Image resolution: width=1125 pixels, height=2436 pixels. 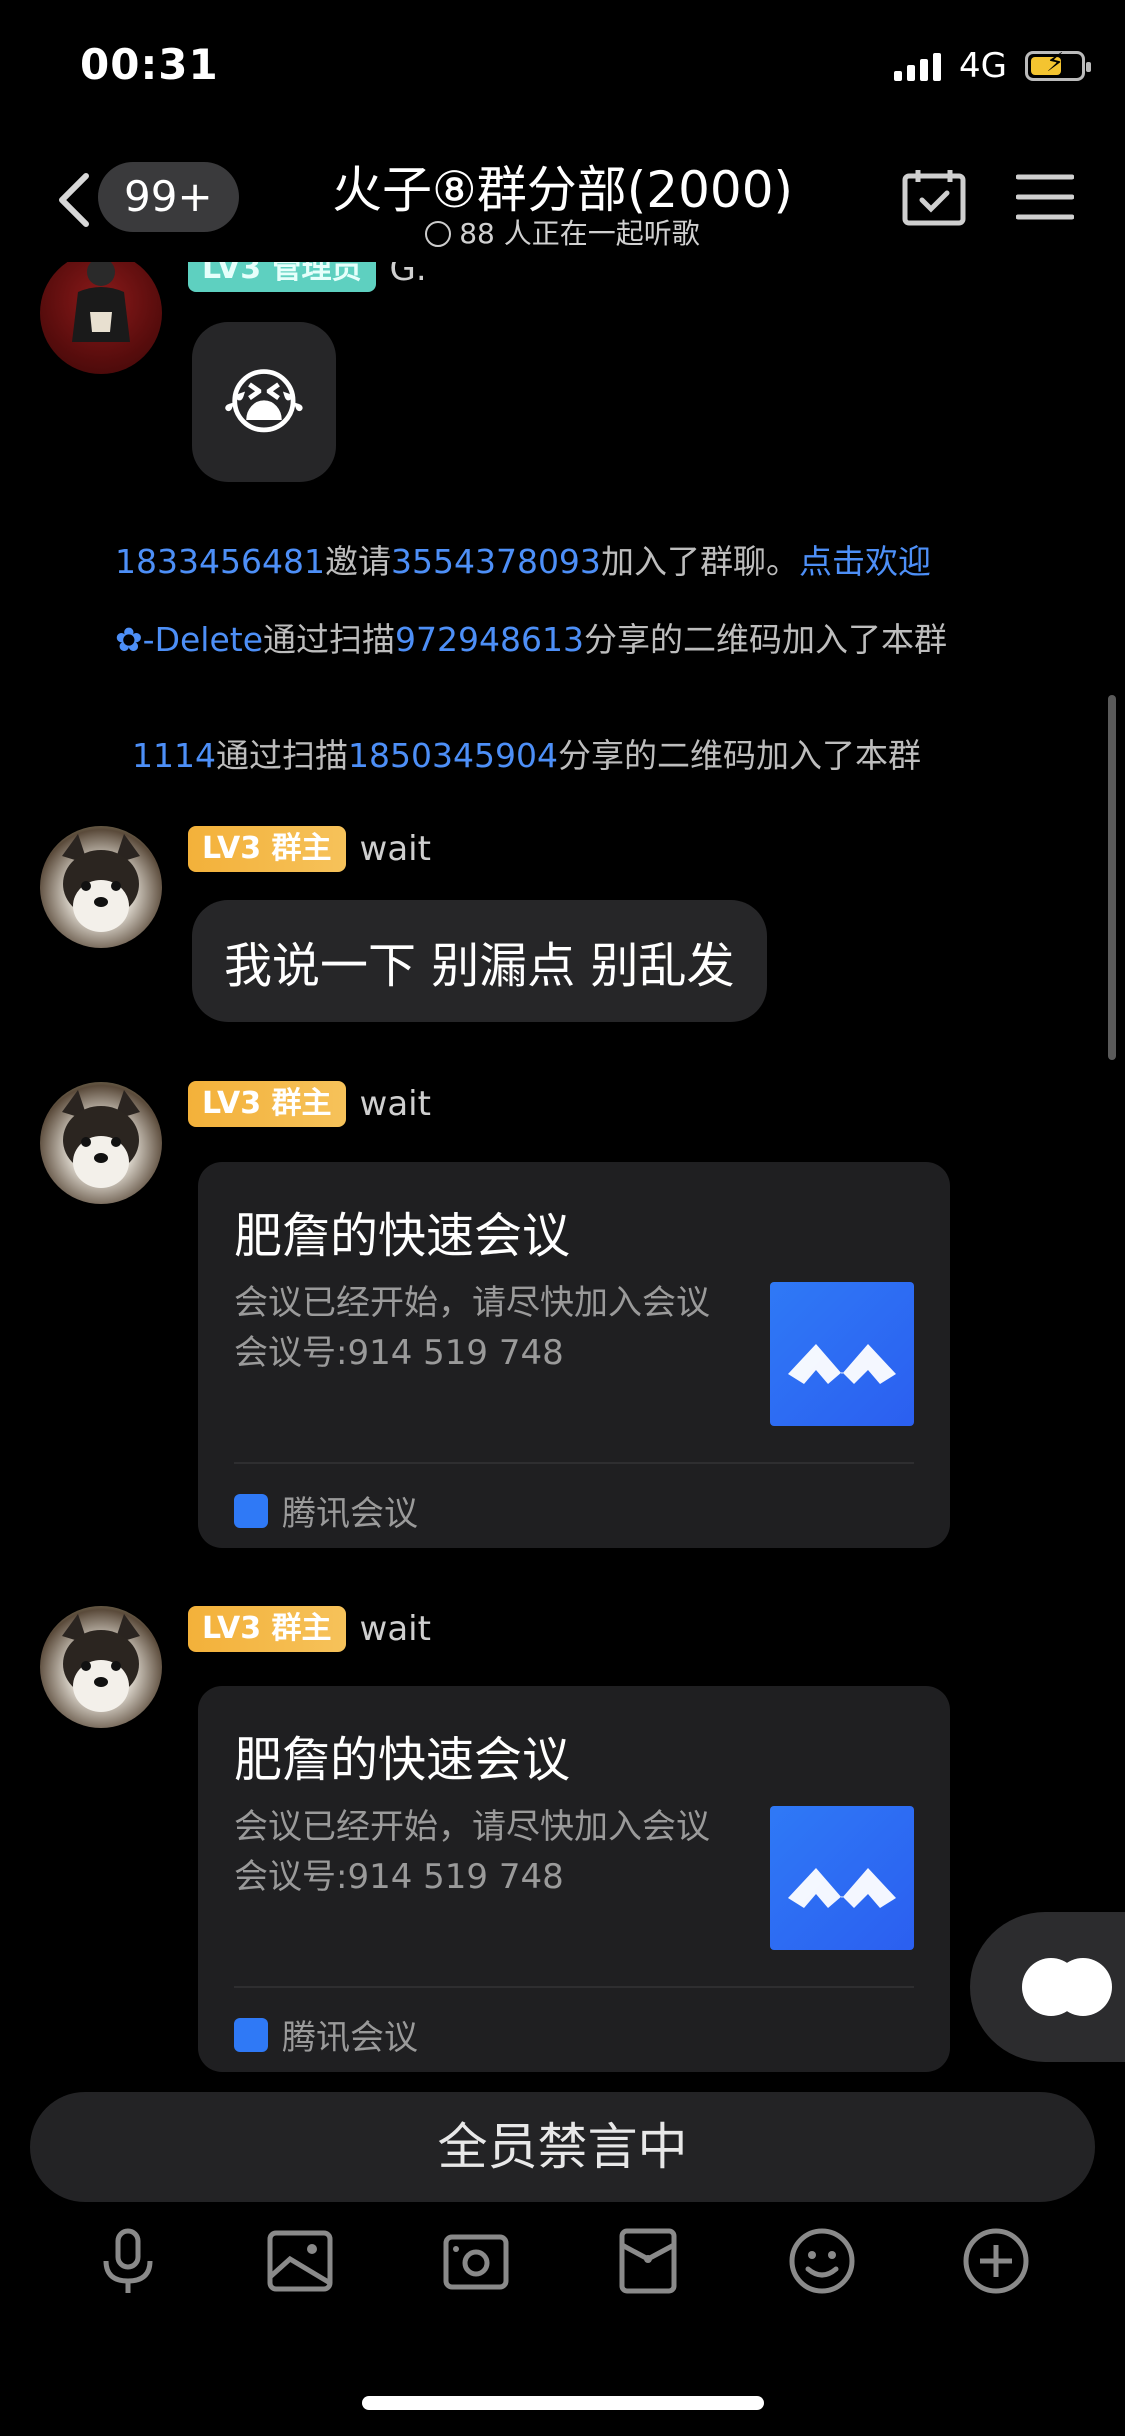 I want to click on network-type: 4G, so click(x=983, y=66).